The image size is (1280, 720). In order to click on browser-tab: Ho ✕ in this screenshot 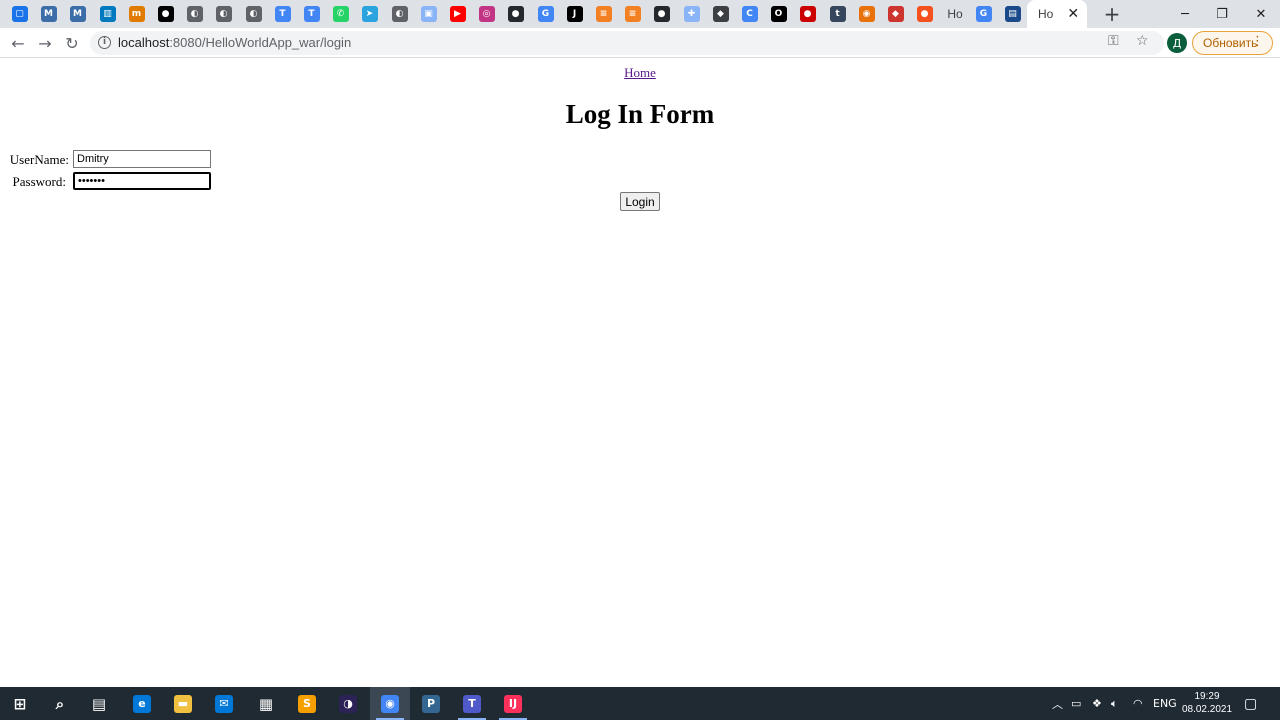, I will do `click(1057, 14)`.